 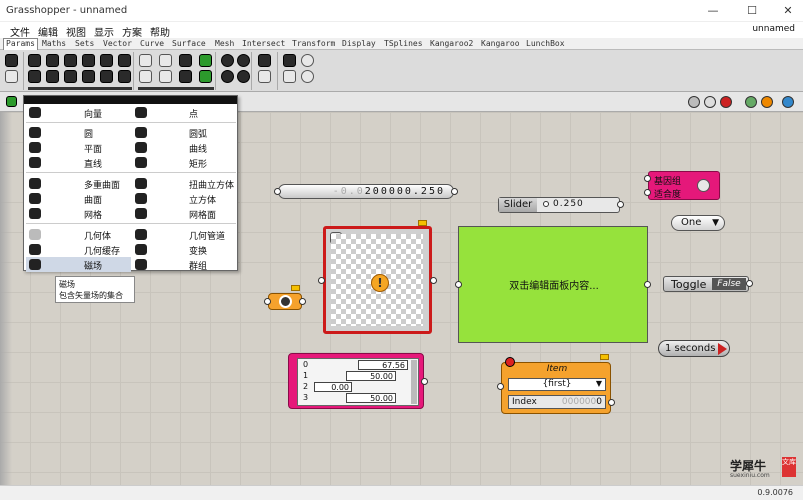 I want to click on panel-icon, so click(x=145, y=60).